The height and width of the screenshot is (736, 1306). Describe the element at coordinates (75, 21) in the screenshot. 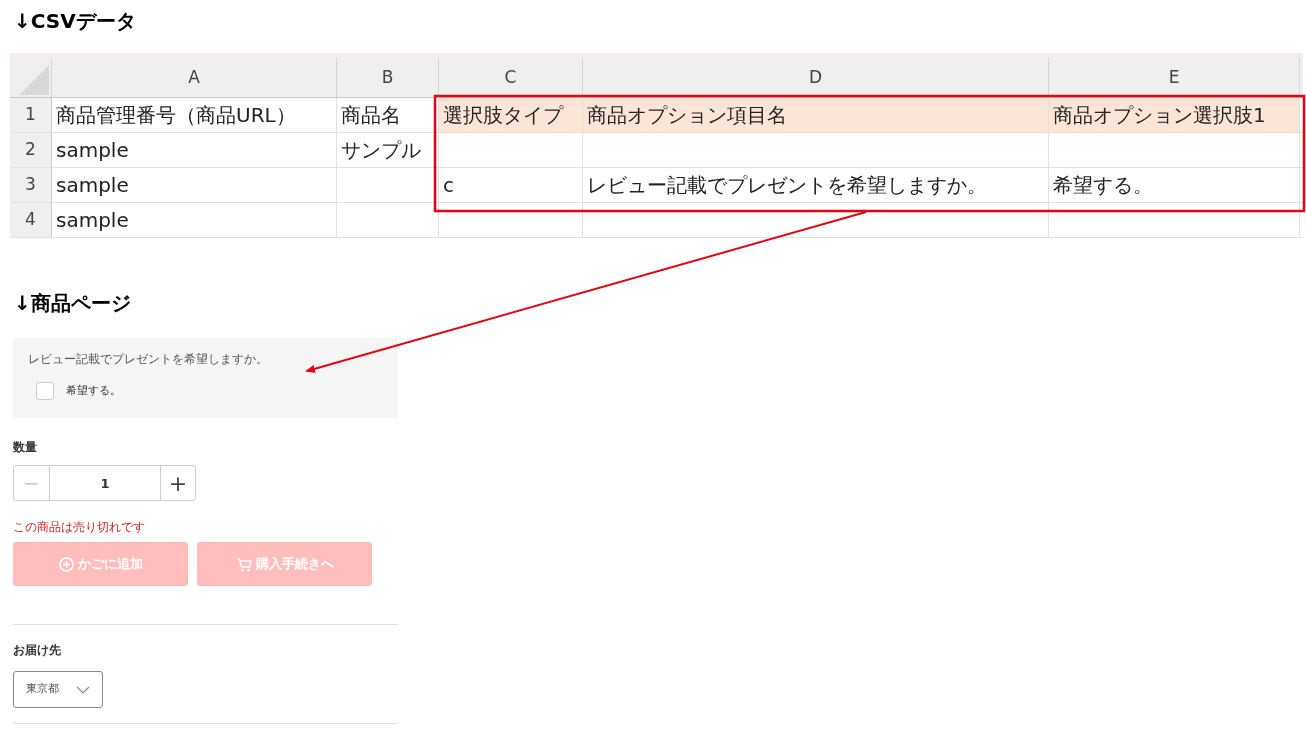

I see `section-heading: ↓CSVデータ` at that location.